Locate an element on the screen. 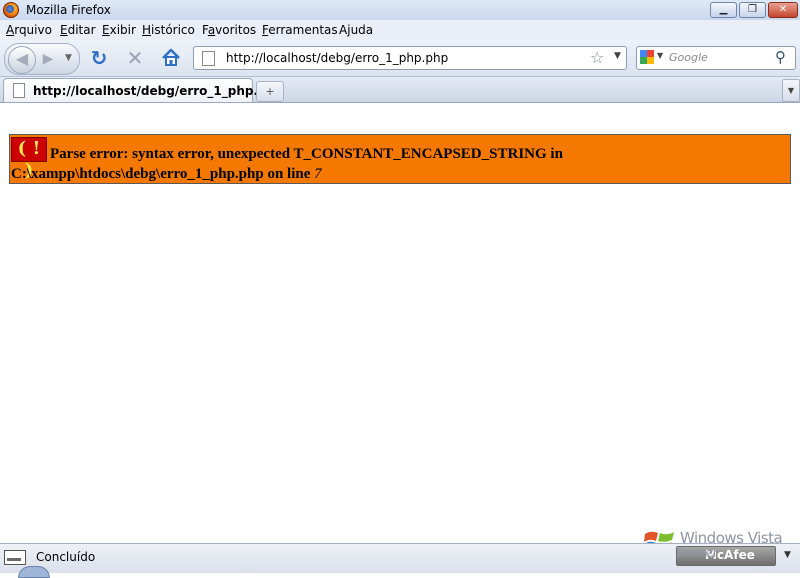  menu-ajuda: Ajuda is located at coordinates (356, 30).